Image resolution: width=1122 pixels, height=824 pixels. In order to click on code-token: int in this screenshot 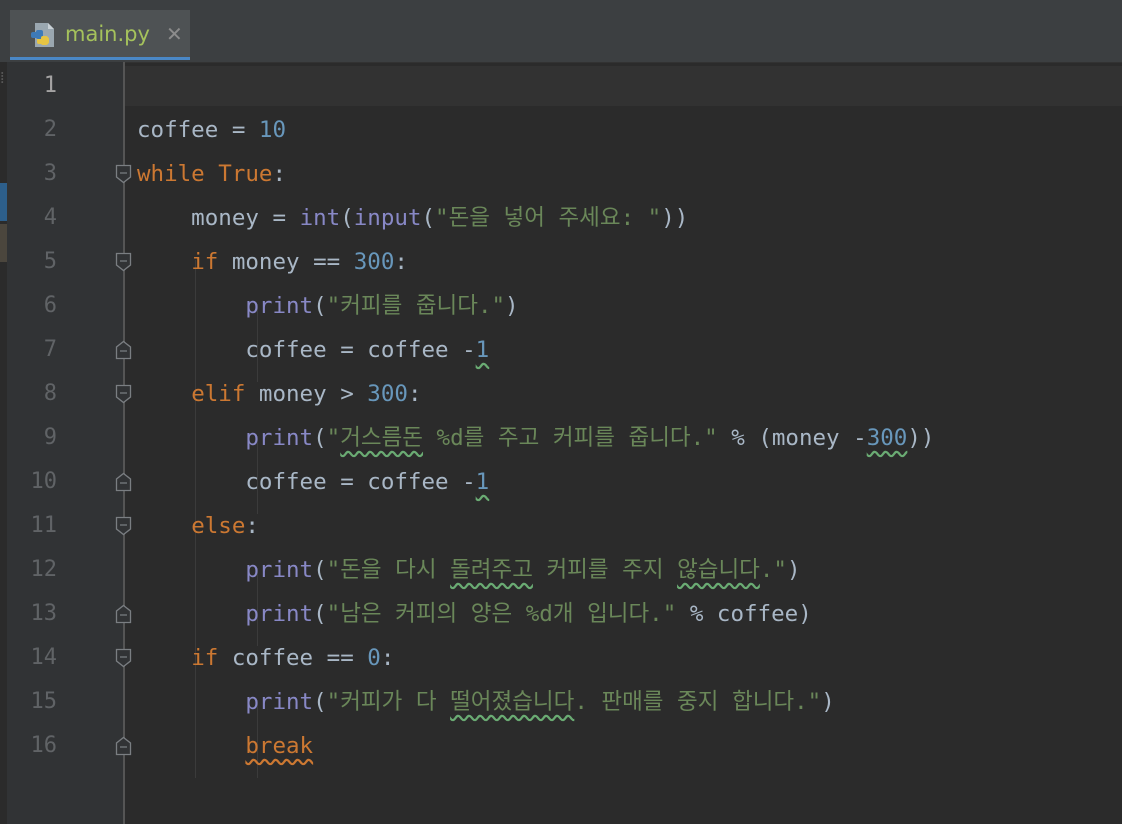, I will do `click(320, 218)`.